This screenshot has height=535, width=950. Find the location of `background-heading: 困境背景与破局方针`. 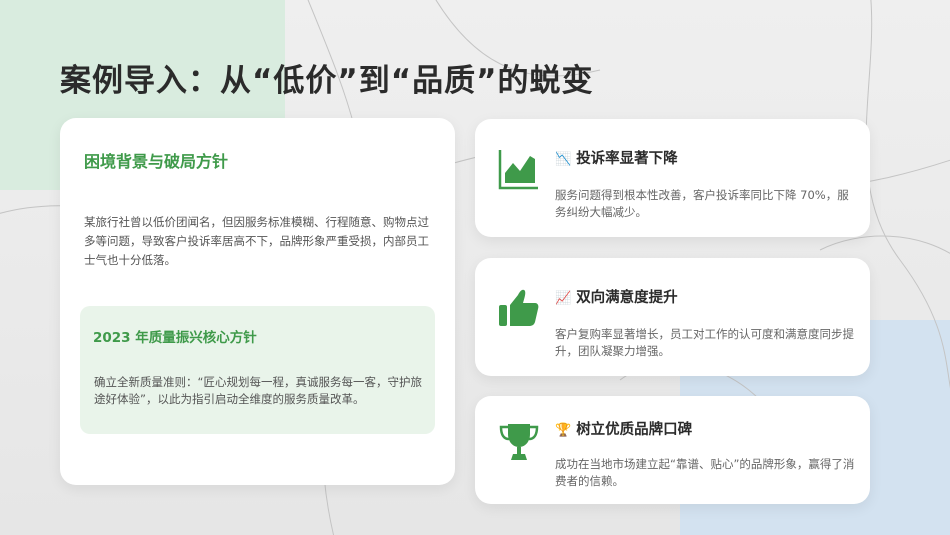

background-heading: 困境背景与破局方针 is located at coordinates (154, 160).